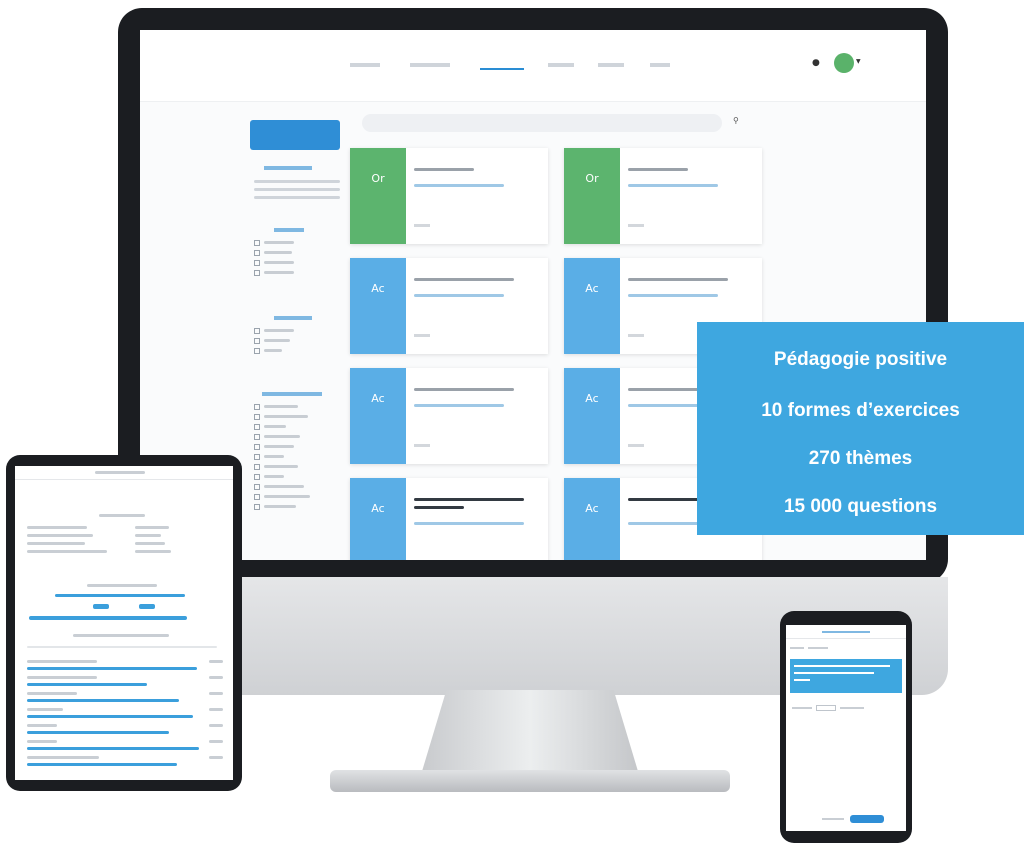 The height and width of the screenshot is (850, 1032). What do you see at coordinates (295, 135) in the screenshot?
I see `new-item-button` at bounding box center [295, 135].